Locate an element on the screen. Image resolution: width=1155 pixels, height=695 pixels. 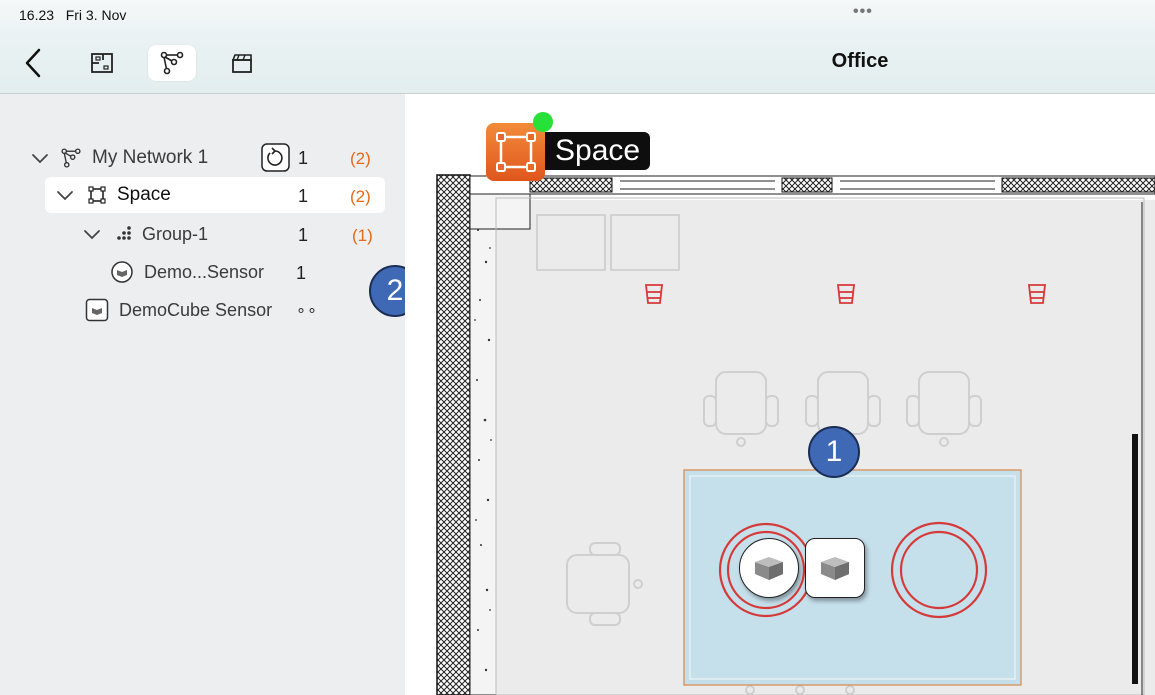
round-sensor-marker is located at coordinates (769, 568).